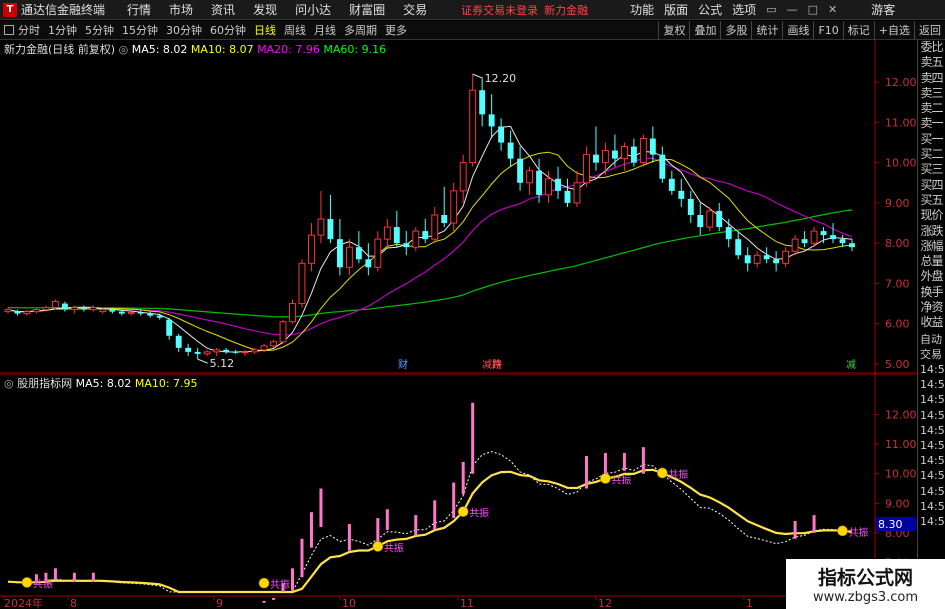  What do you see at coordinates (265, 30) in the screenshot?
I see `period-daily: 日线` at bounding box center [265, 30].